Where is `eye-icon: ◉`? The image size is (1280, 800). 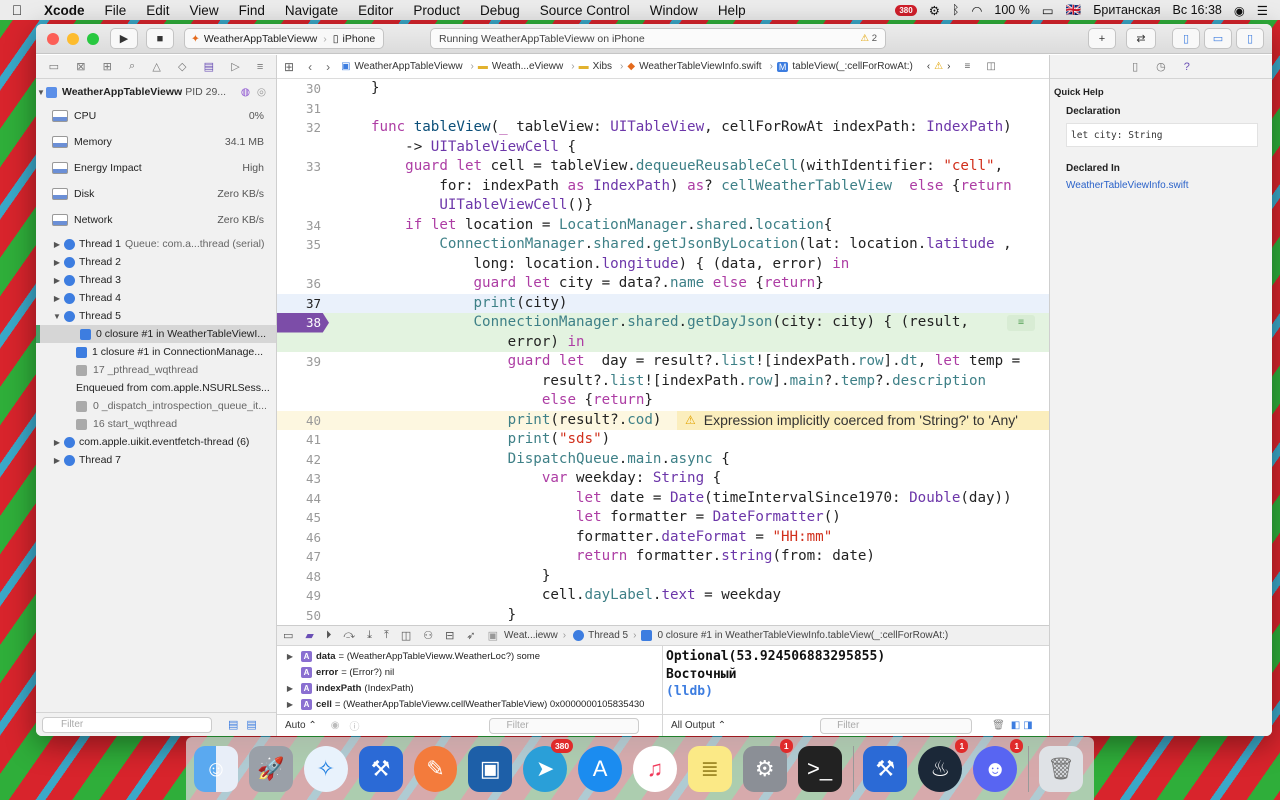
eye-icon: ◉ is located at coordinates (335, 725).